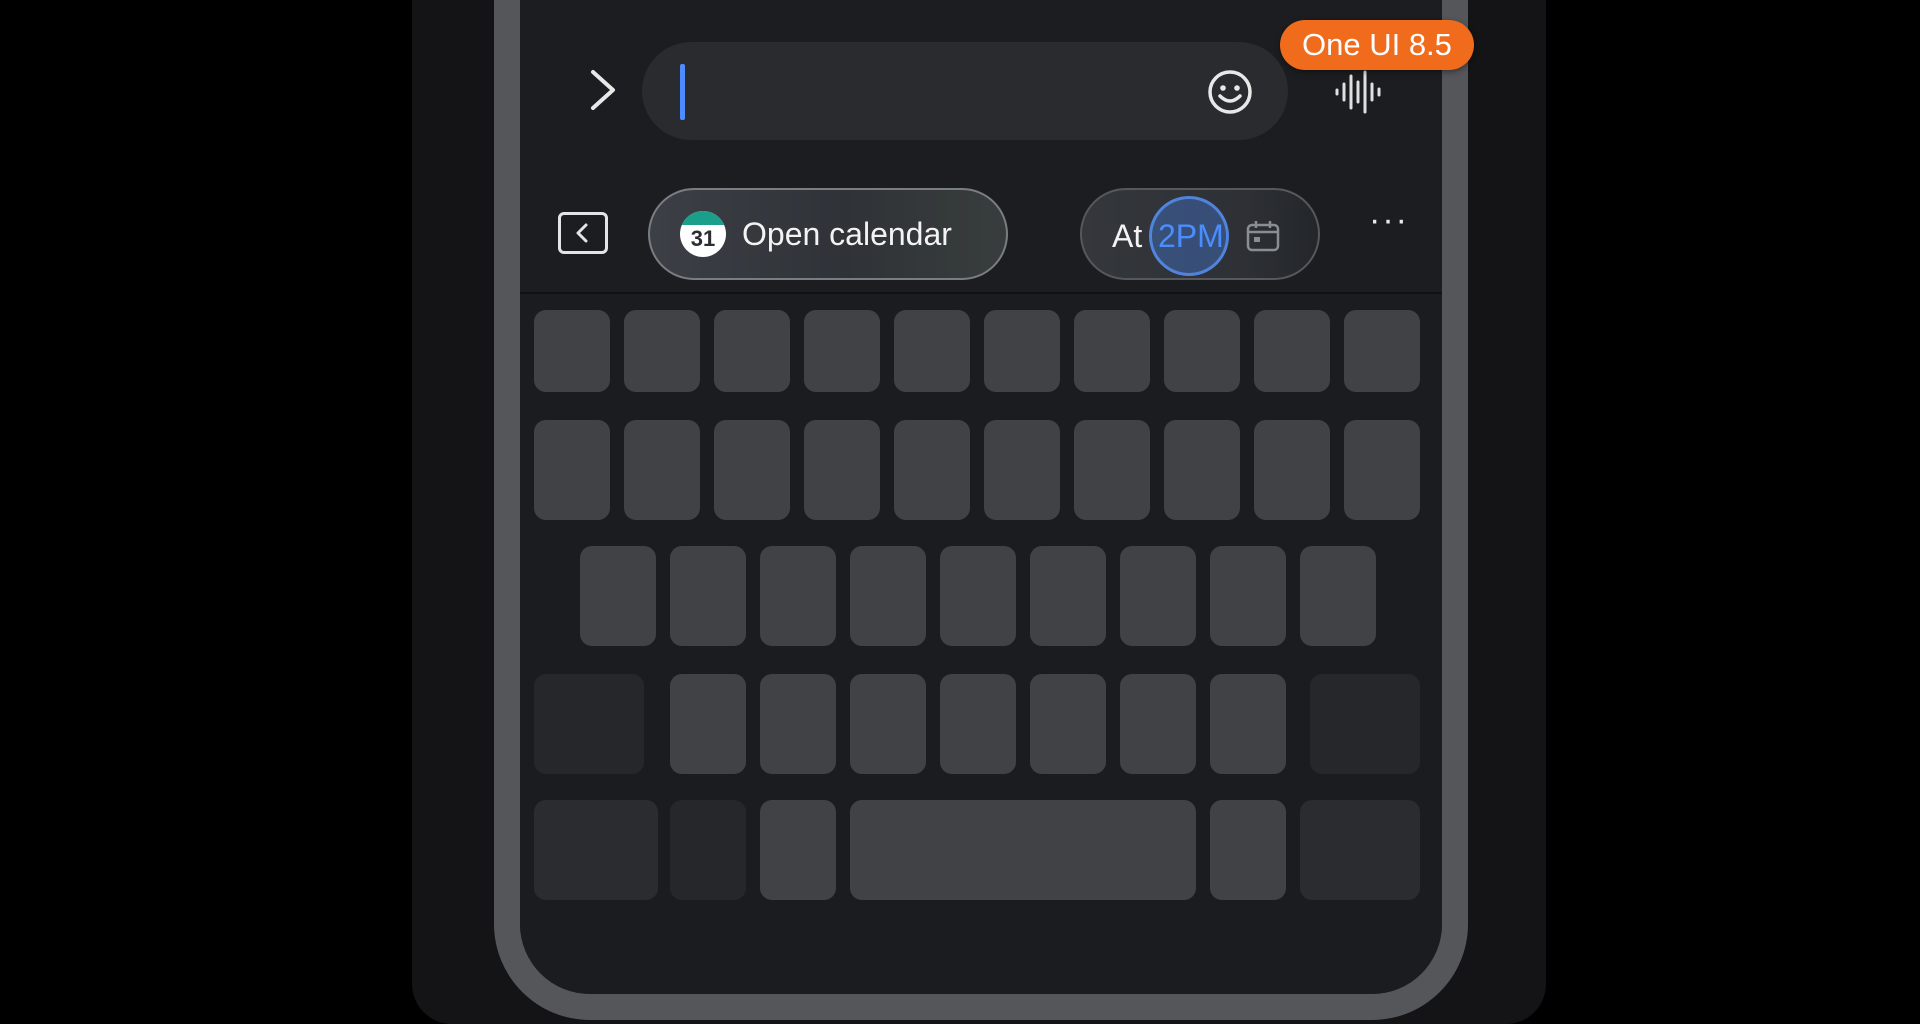 This screenshot has height=1024, width=1920. I want to click on more-horizontal-icon: ···, so click(1389, 224).